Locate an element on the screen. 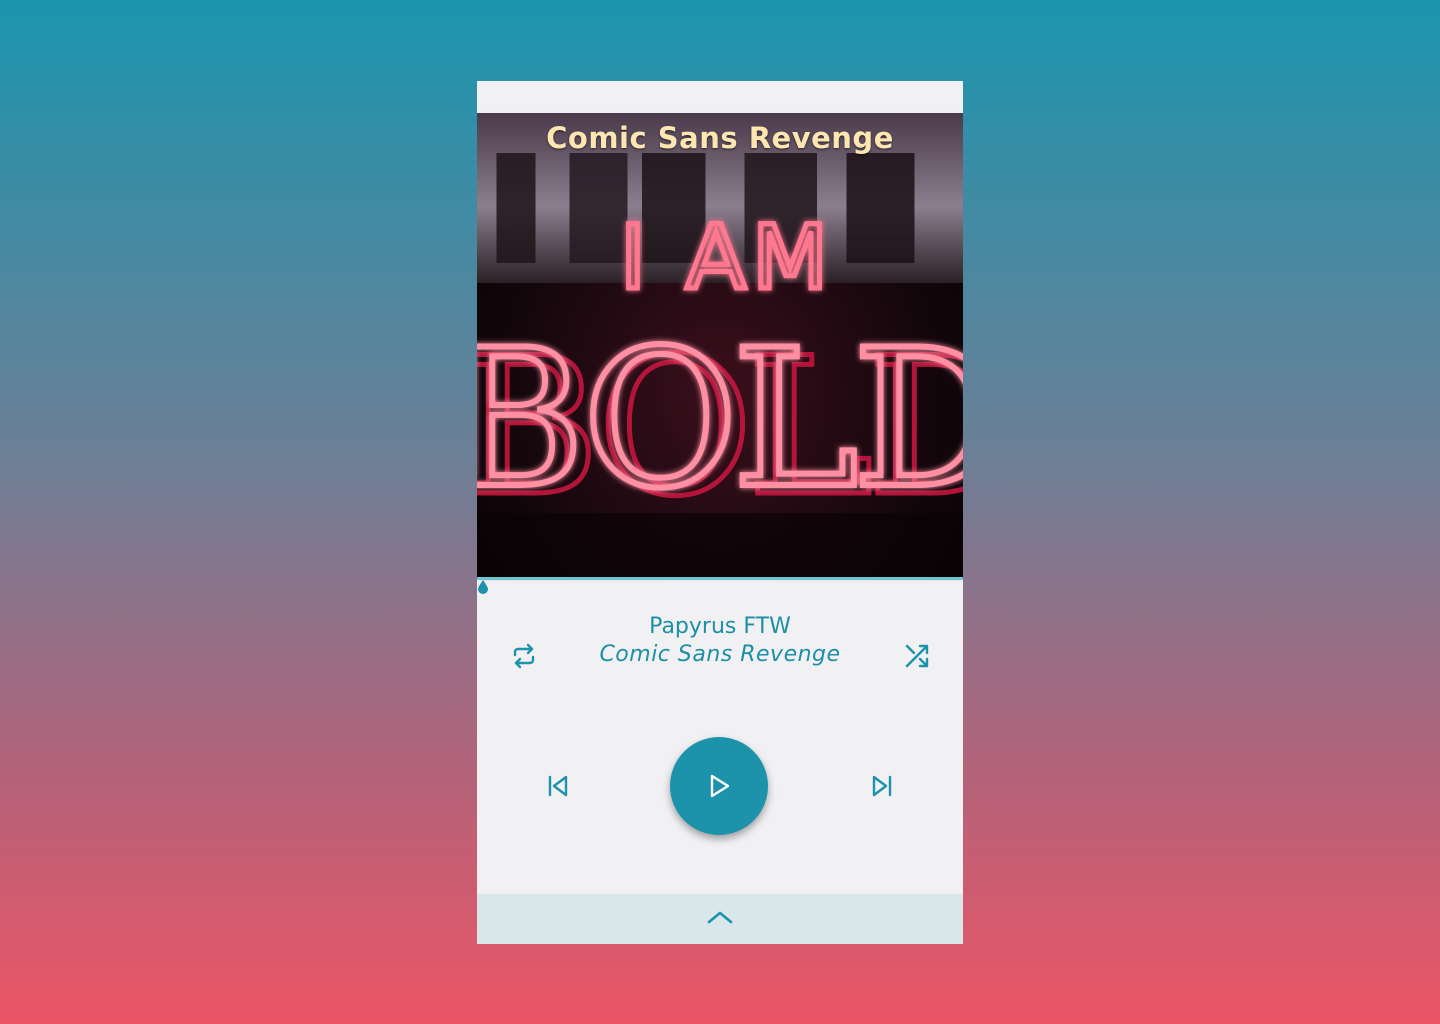 The width and height of the screenshot is (1440, 1024). play-button is located at coordinates (719, 786).